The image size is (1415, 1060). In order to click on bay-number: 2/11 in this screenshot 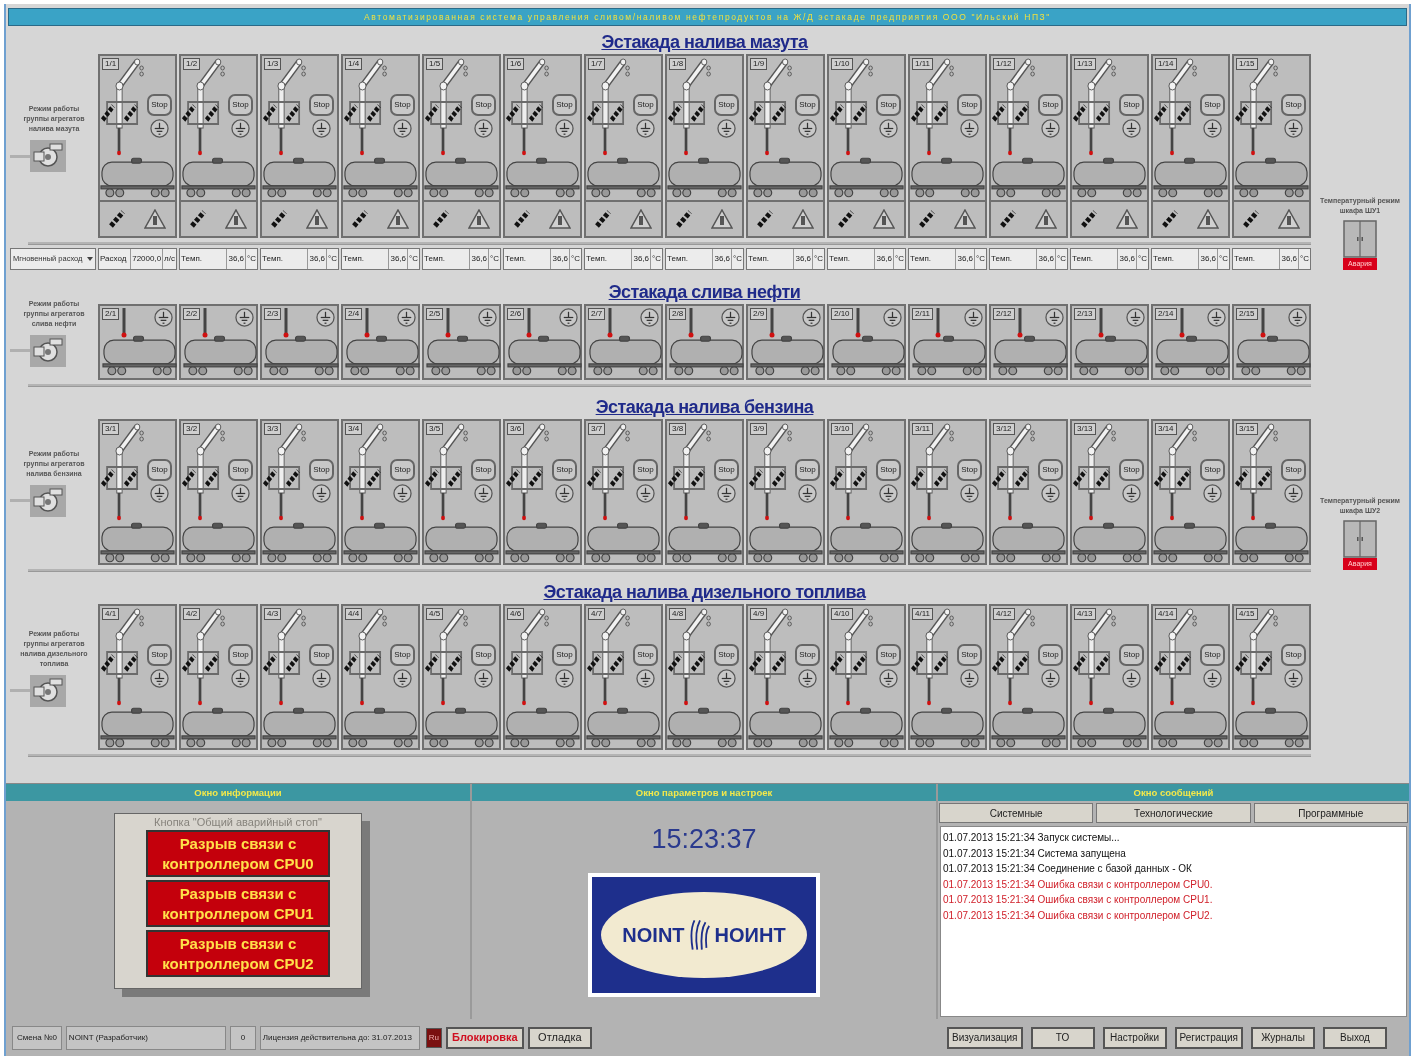, I will do `click(922, 314)`.